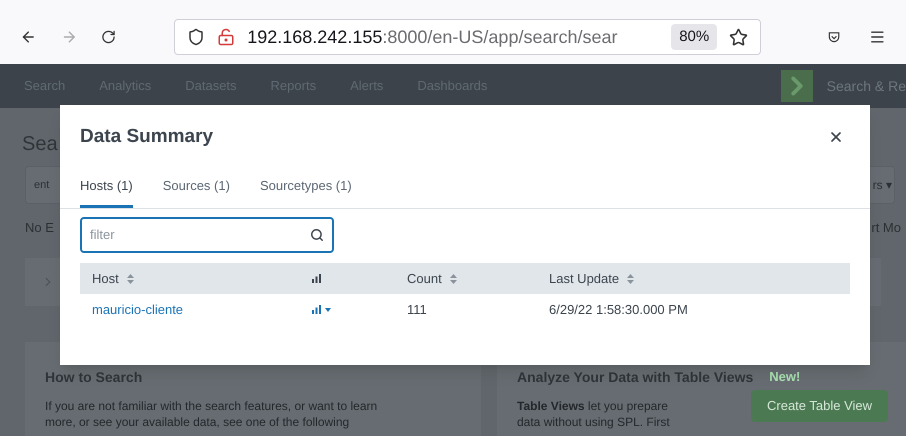 This screenshot has height=436, width=906. Describe the element at coordinates (317, 235) in the screenshot. I see `search-icon` at that location.